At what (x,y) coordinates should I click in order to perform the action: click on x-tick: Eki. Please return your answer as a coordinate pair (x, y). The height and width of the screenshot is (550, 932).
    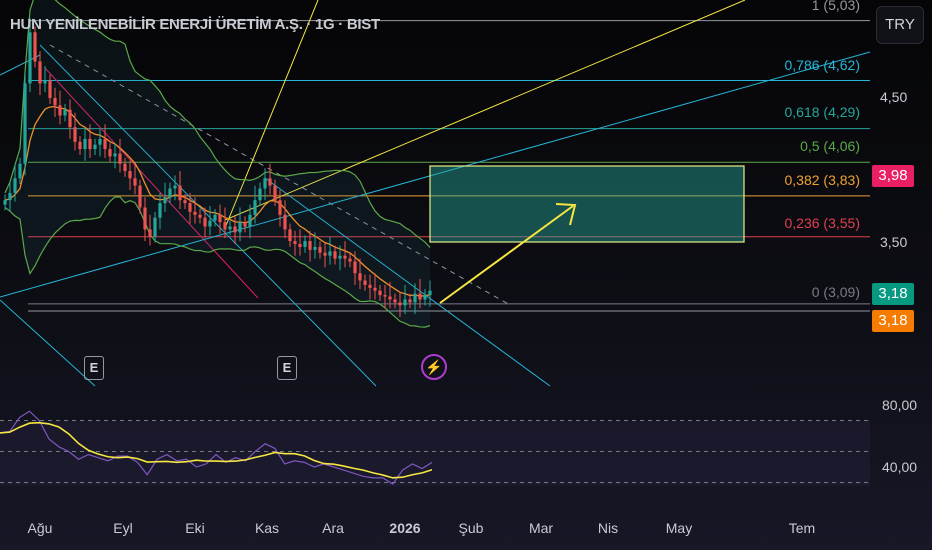
    Looking at the image, I should click on (195, 528).